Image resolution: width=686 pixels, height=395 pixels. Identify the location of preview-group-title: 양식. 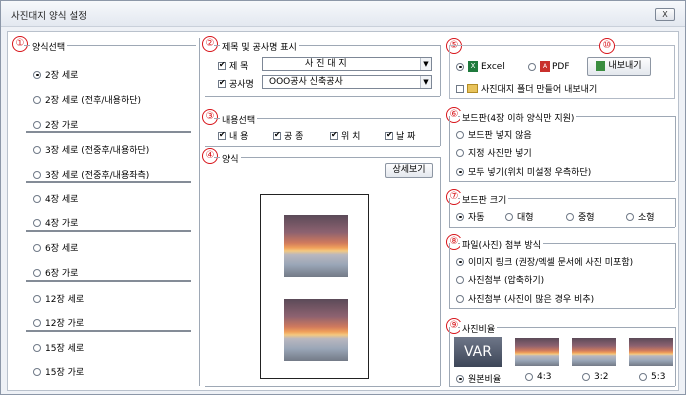
(230, 158).